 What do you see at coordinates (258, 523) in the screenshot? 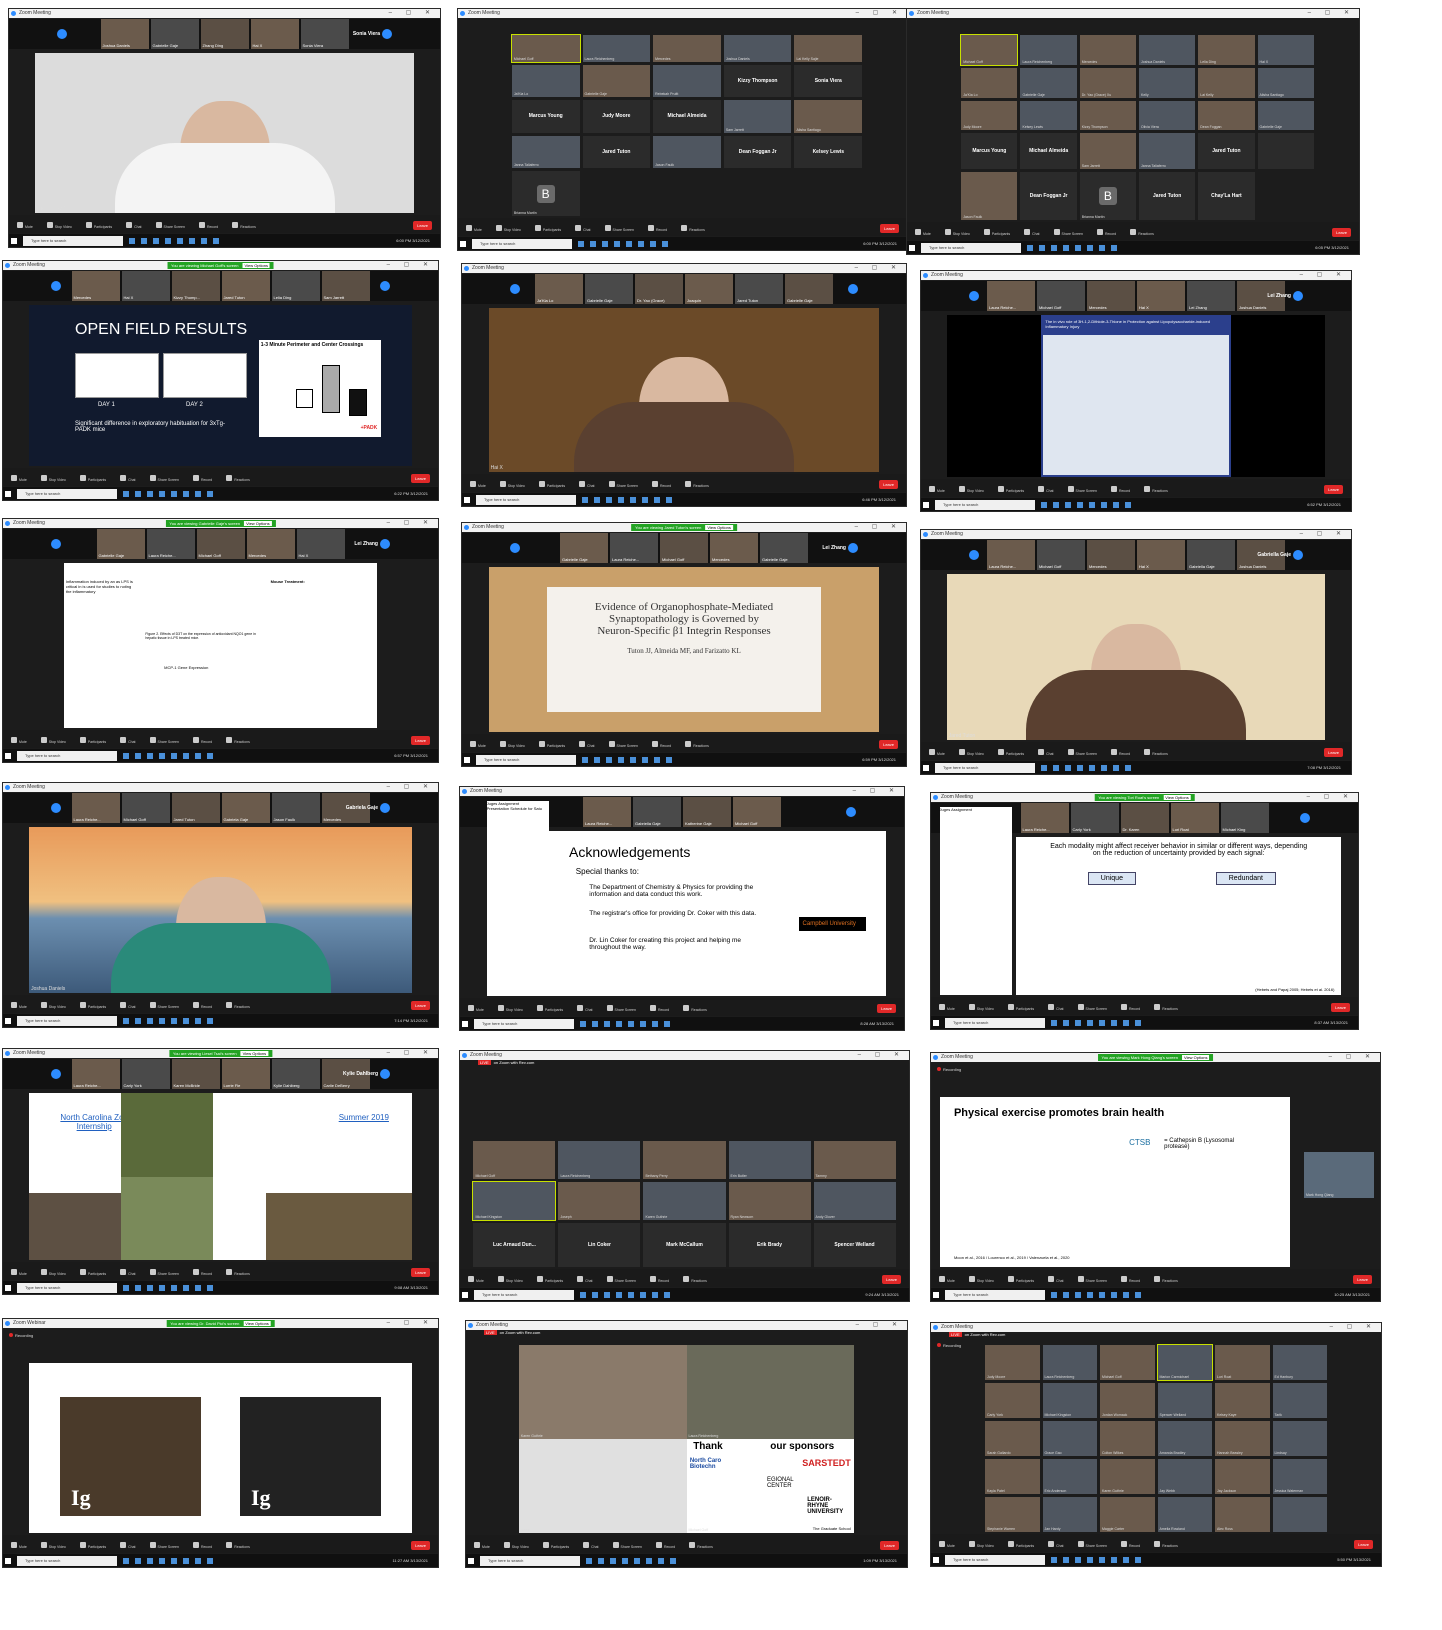
I see `view-options-button: View Options` at bounding box center [258, 523].